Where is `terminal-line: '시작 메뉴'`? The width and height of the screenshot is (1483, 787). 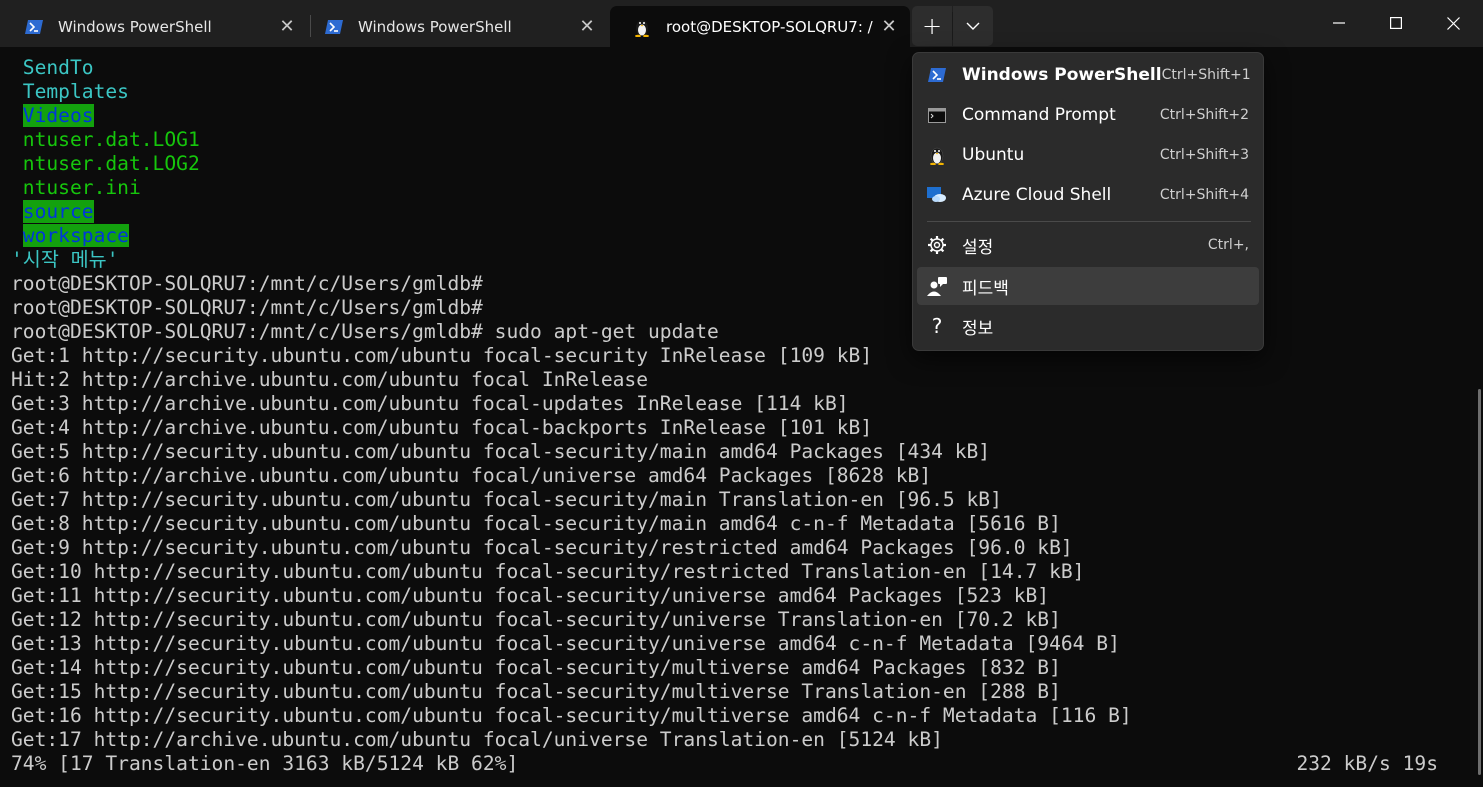
terminal-line: '시작 메뉴' is located at coordinates (65, 259).